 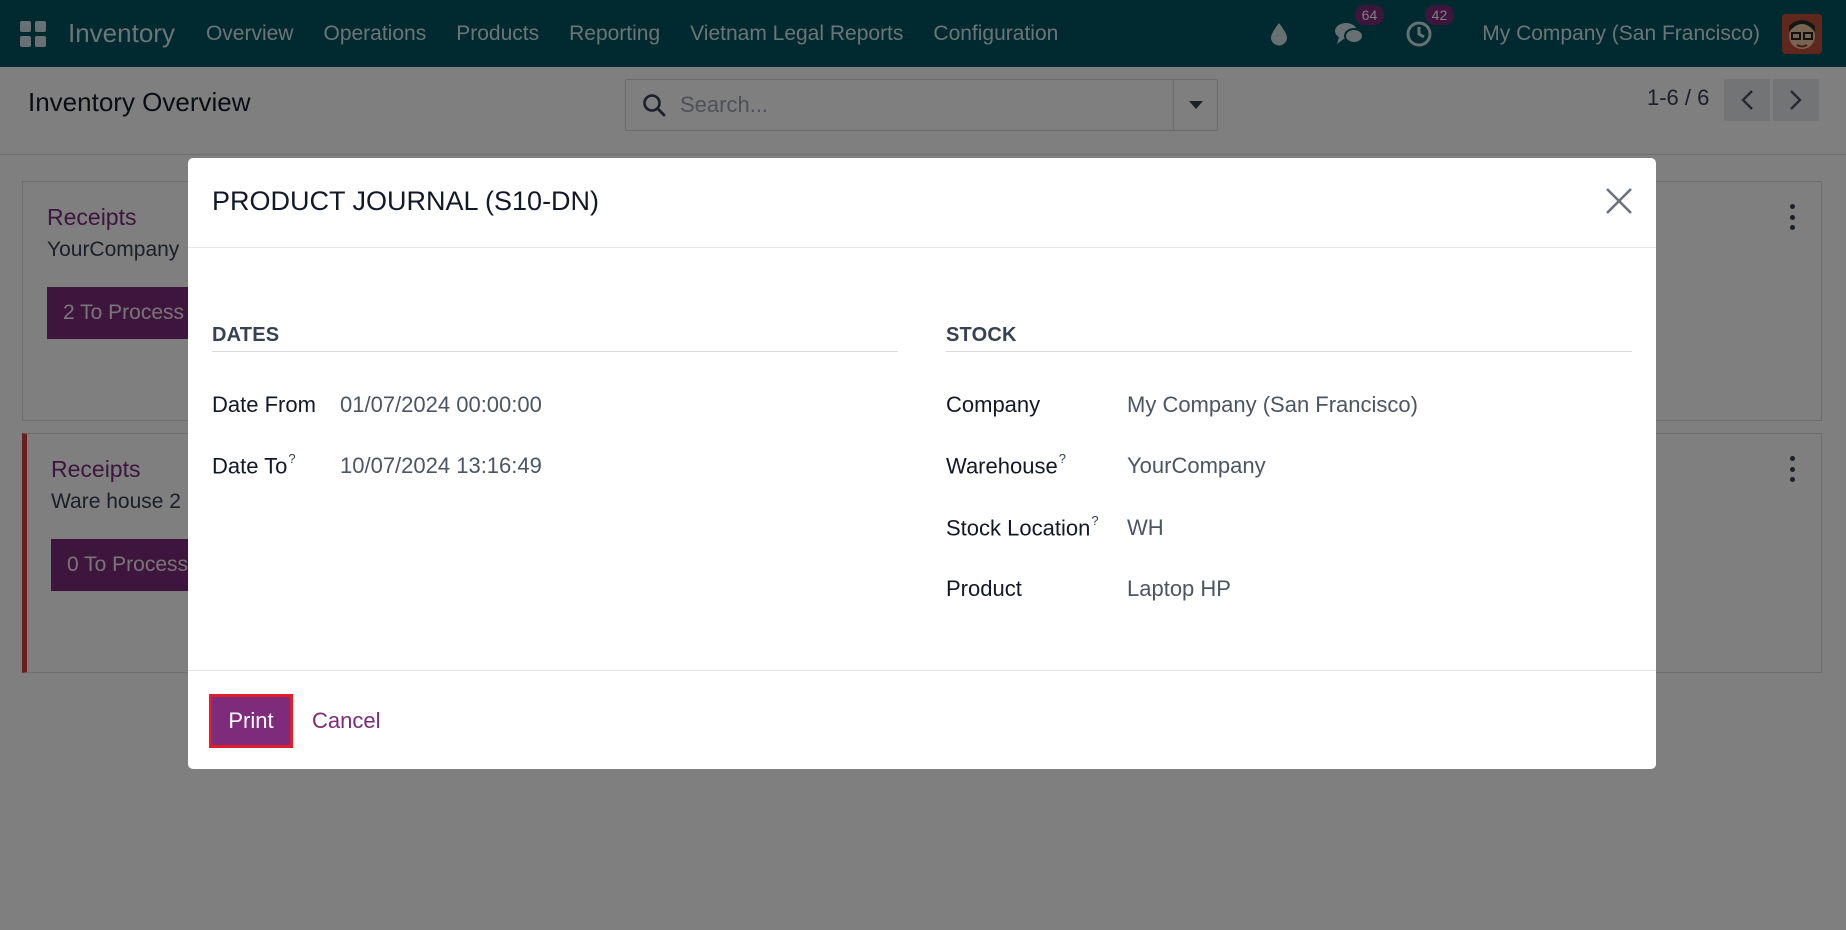 I want to click on cancel-button: Cancel, so click(x=346, y=721).